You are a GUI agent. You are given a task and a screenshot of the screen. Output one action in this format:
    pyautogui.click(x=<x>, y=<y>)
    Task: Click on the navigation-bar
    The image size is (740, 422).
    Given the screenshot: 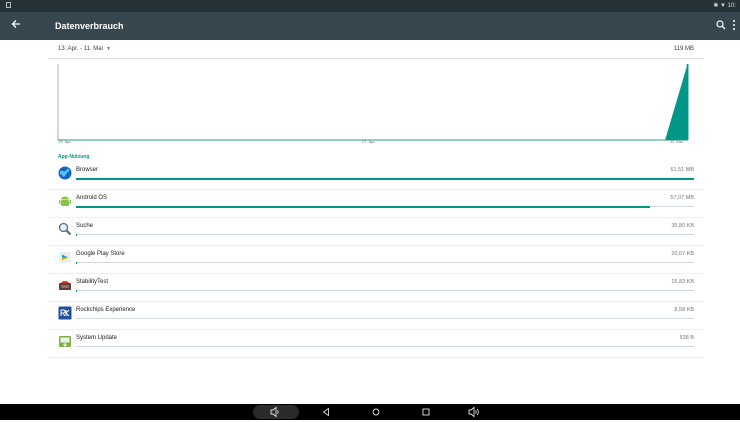 What is the action you would take?
    pyautogui.click(x=370, y=412)
    